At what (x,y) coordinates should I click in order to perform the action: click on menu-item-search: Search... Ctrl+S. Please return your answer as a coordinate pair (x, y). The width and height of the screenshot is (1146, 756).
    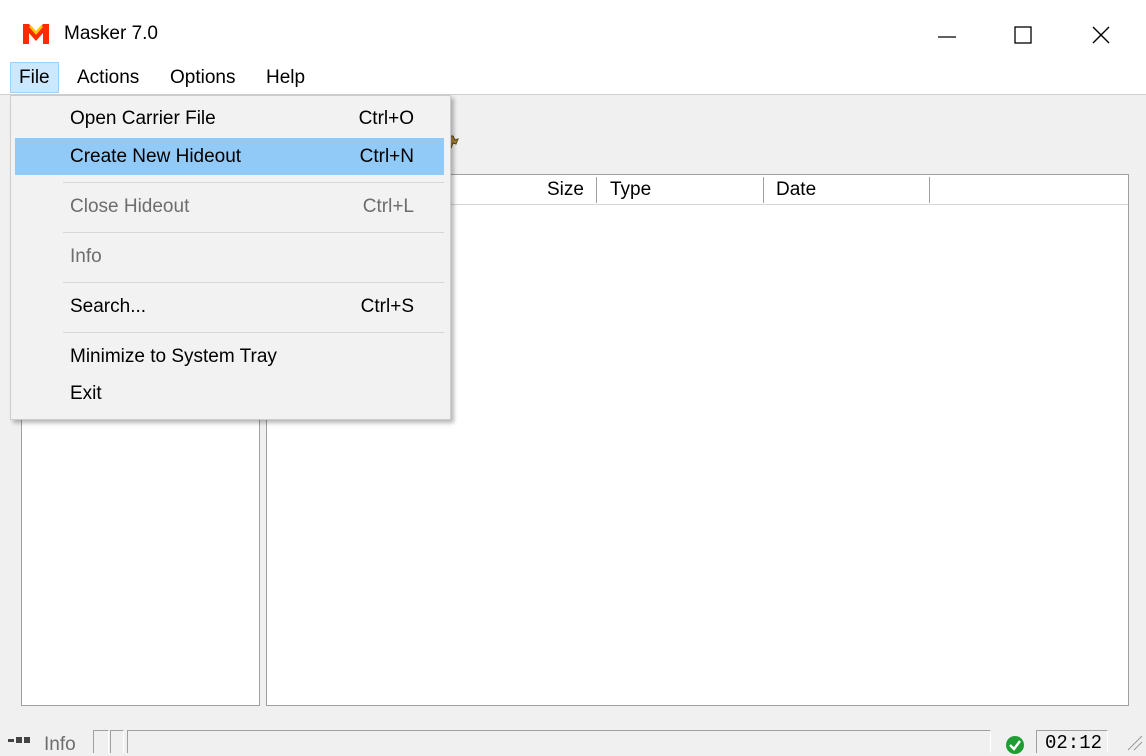
    Looking at the image, I should click on (229, 306).